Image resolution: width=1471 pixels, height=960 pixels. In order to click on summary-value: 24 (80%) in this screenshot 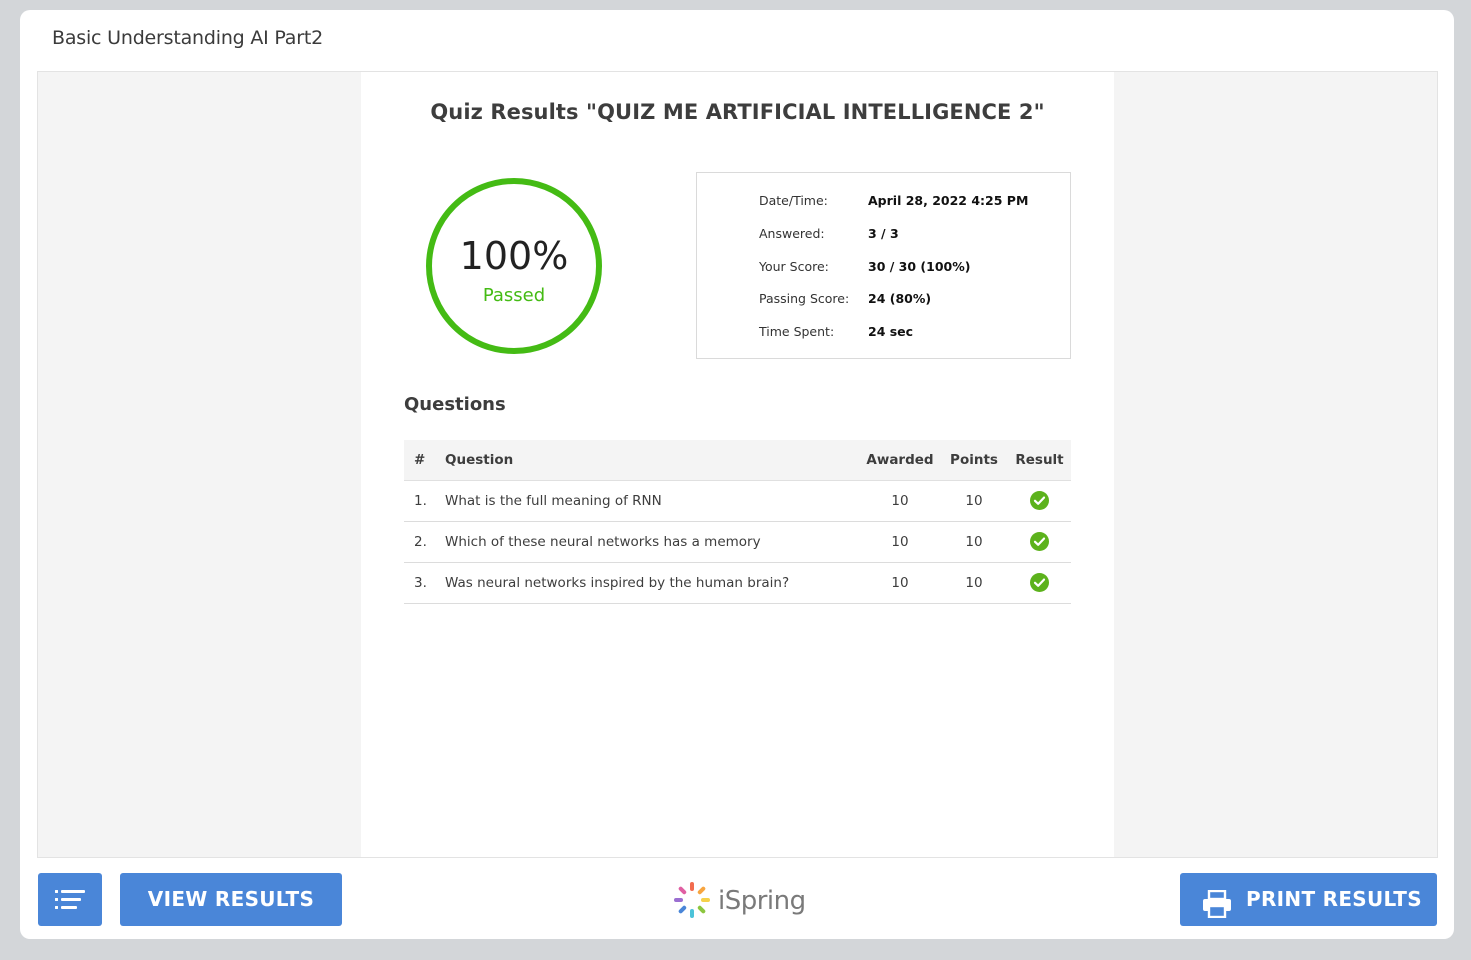, I will do `click(900, 298)`.